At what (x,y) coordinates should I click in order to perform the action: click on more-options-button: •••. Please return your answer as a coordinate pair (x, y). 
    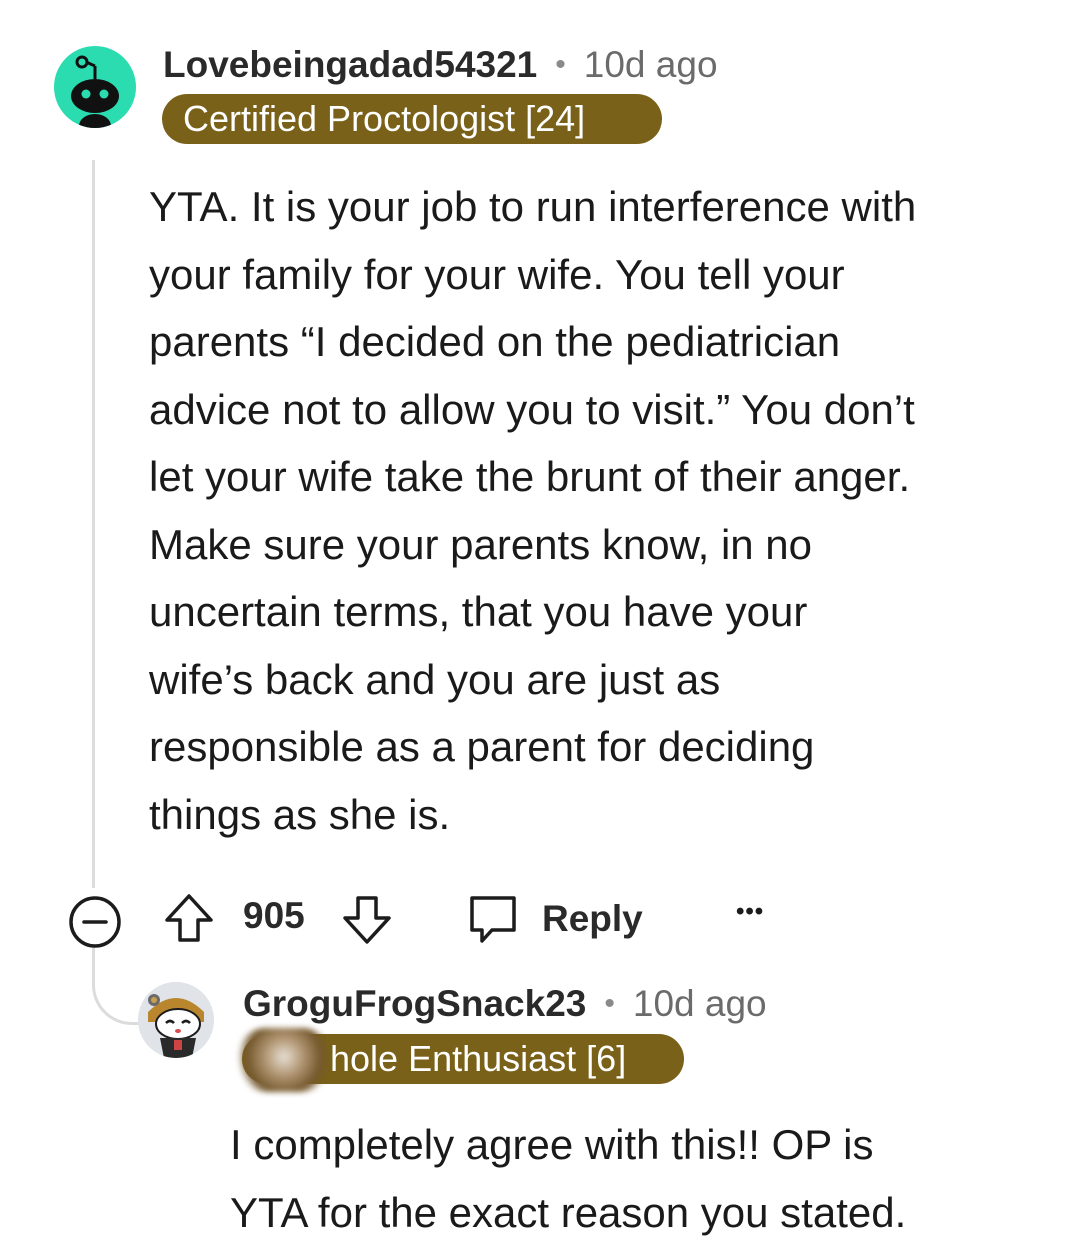
    Looking at the image, I should click on (750, 912).